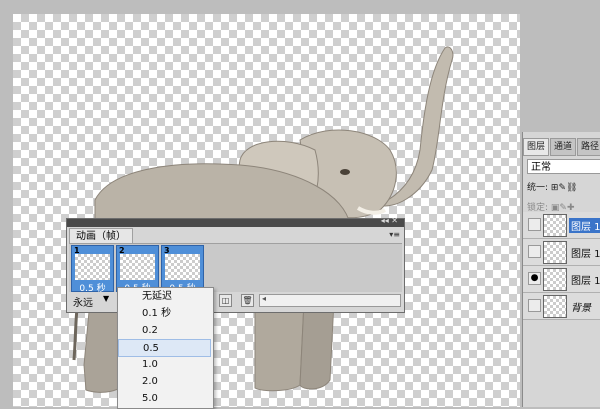 This screenshot has width=600, height=409. Describe the element at coordinates (330, 300) in the screenshot. I see `frames-scrollbar: ◂` at that location.